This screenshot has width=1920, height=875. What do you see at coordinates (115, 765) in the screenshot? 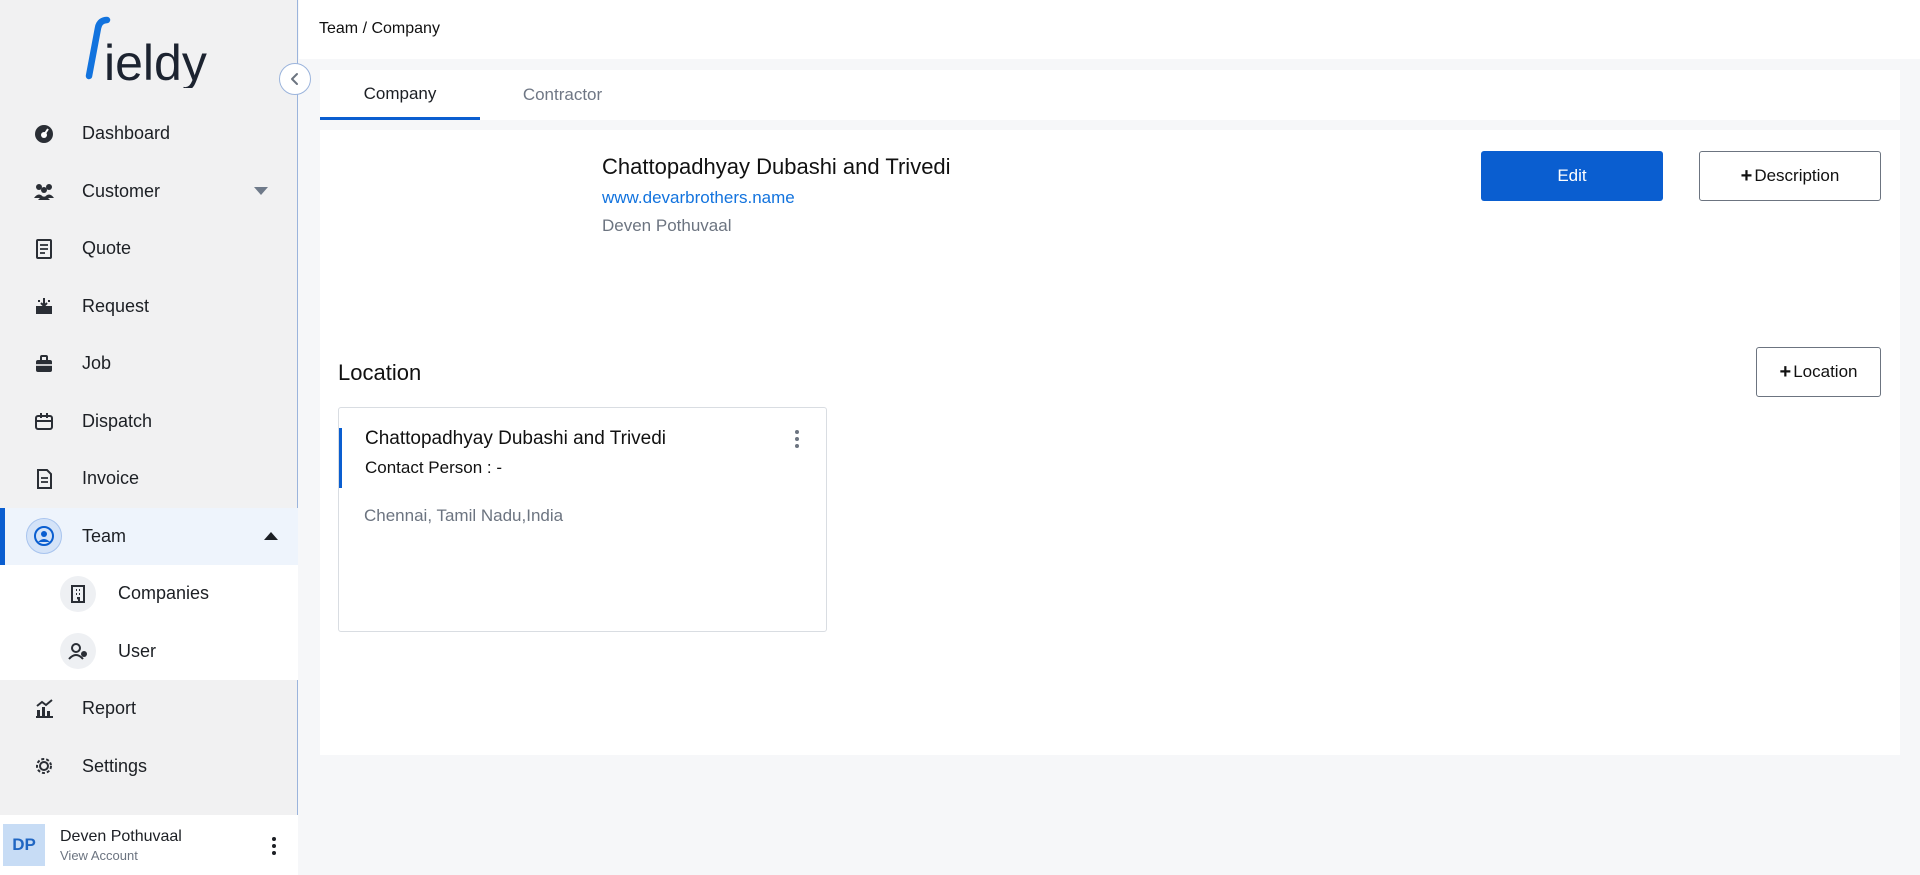
I see `sidebar-item-label: Settings` at bounding box center [115, 765].